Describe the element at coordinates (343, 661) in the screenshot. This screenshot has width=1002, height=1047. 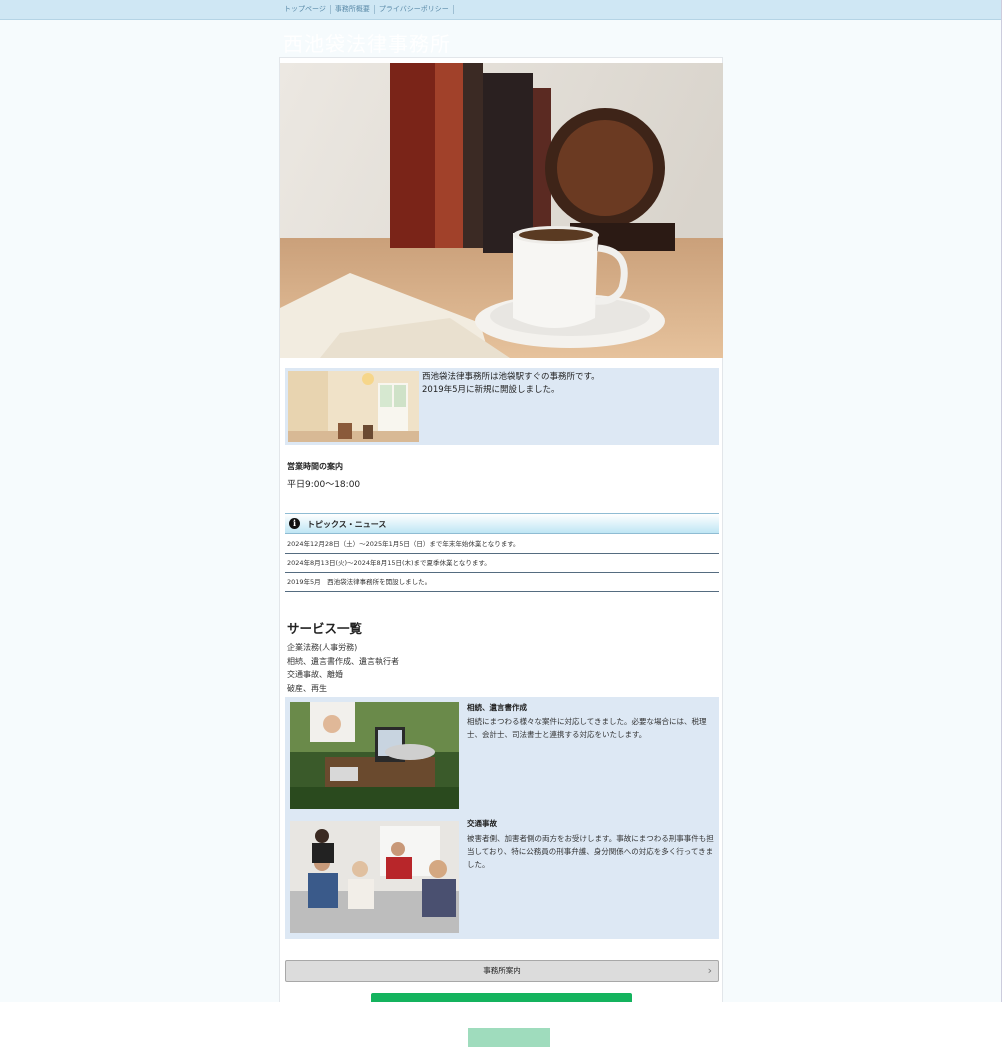
I see `service-list-item: 相続、遺言書作成、遺言執行者` at that location.